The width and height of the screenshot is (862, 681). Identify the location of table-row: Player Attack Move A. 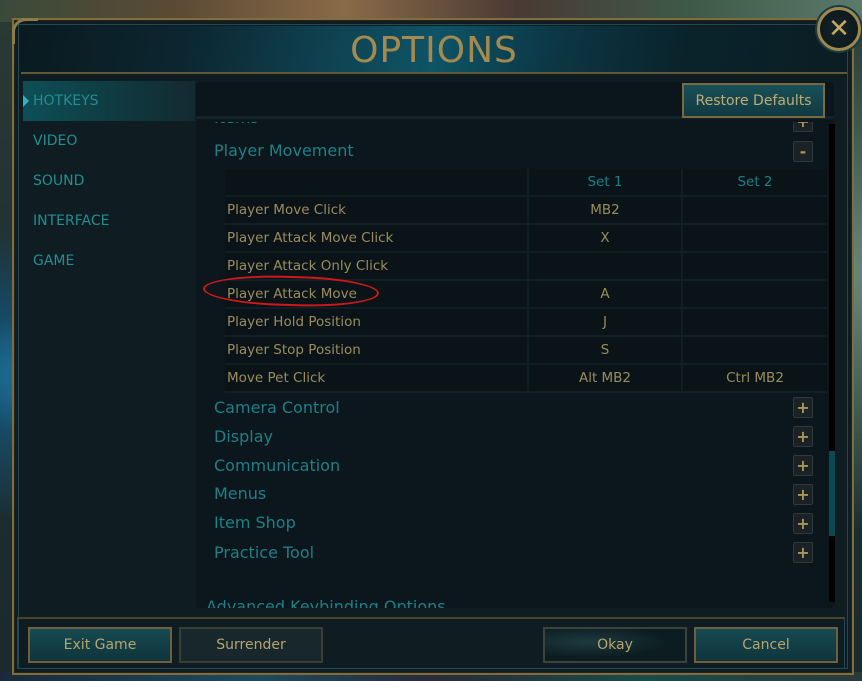
(526, 295).